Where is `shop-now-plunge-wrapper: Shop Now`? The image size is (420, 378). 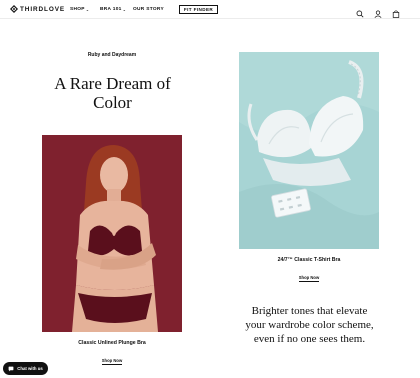
shop-now-plunge-wrapper: Shop Now is located at coordinates (112, 358).